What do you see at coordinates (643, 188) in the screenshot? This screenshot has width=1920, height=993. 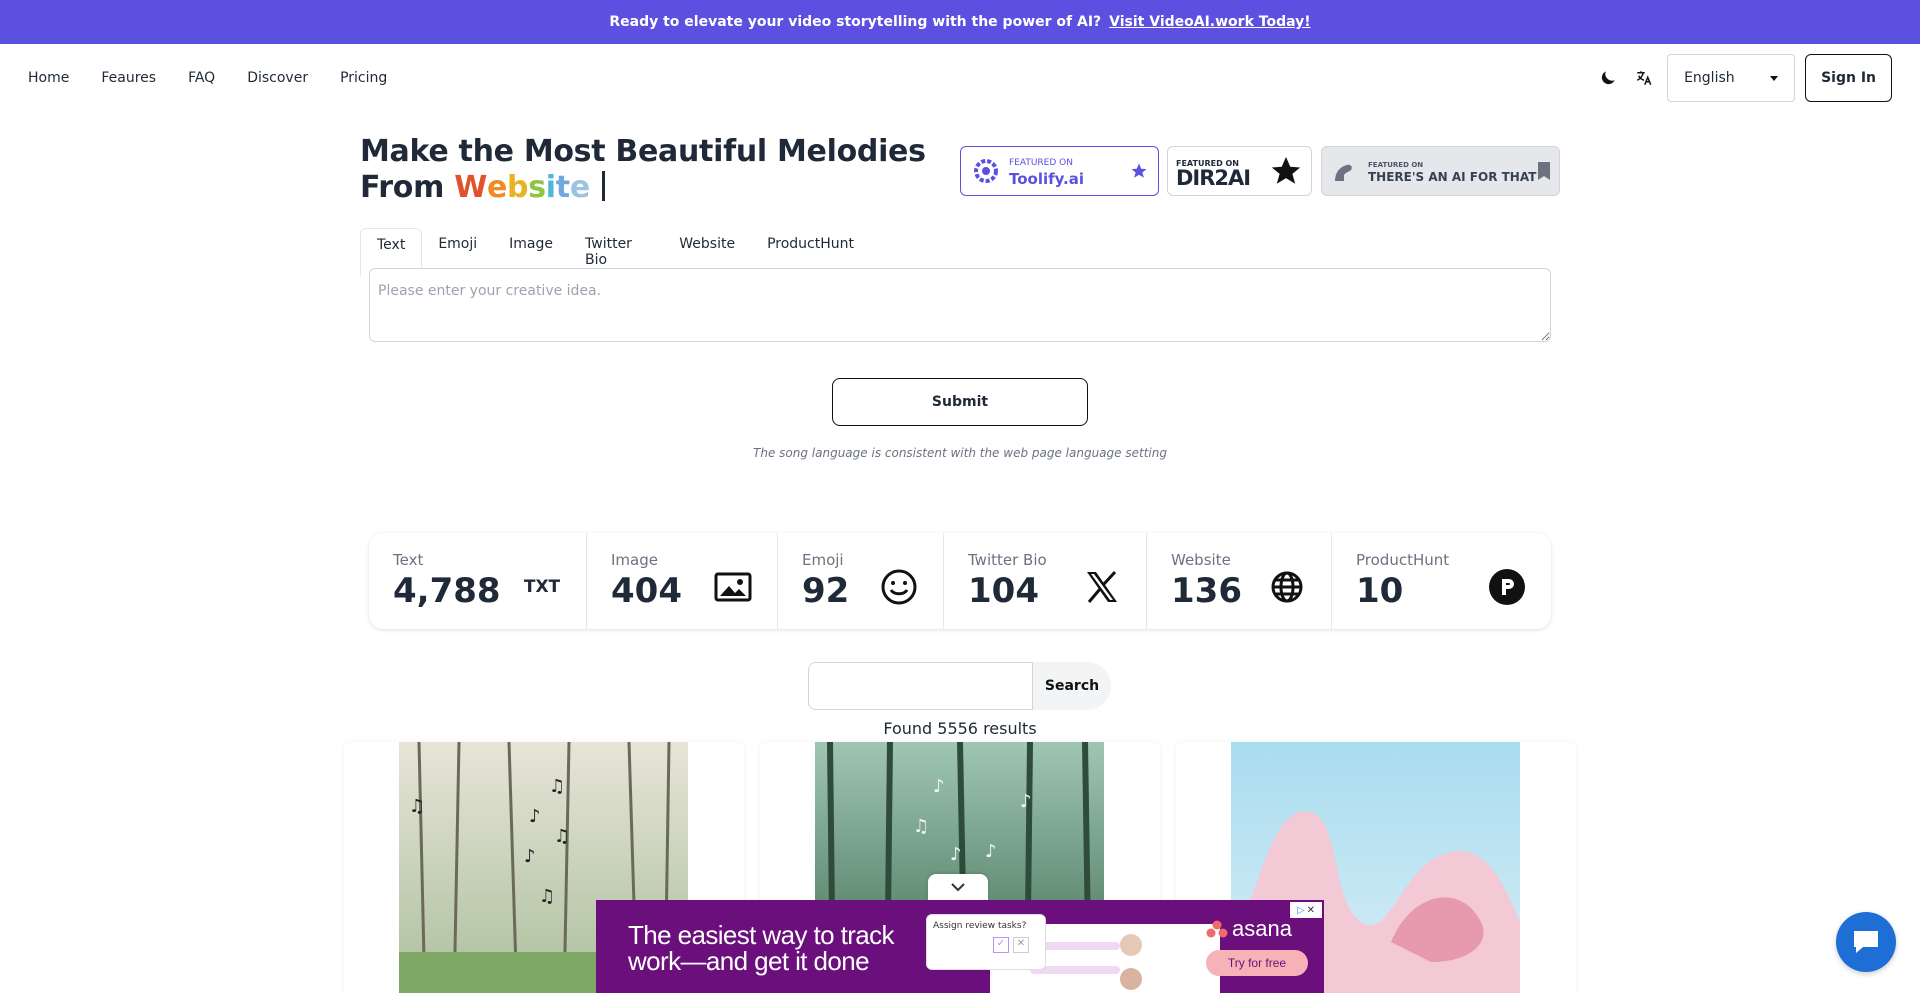 I see `title-line-2: From Website` at bounding box center [643, 188].